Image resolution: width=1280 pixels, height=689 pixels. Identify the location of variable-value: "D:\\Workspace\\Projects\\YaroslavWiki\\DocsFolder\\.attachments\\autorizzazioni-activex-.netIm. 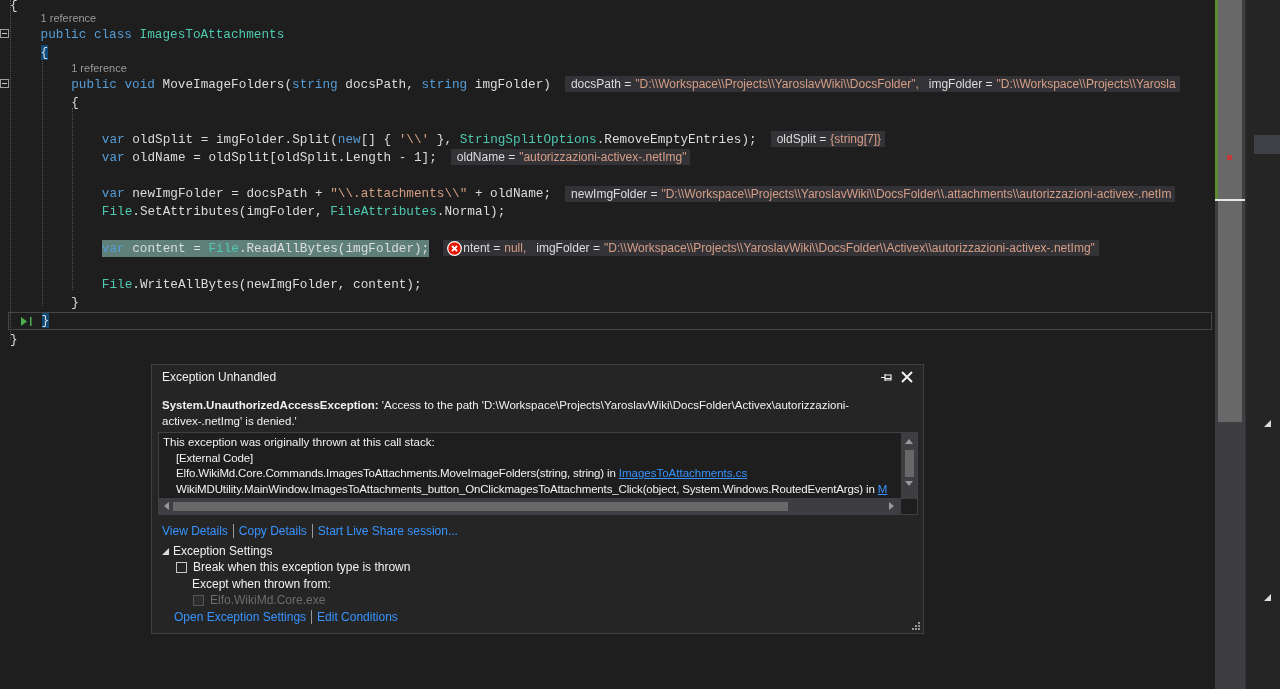
(916, 194).